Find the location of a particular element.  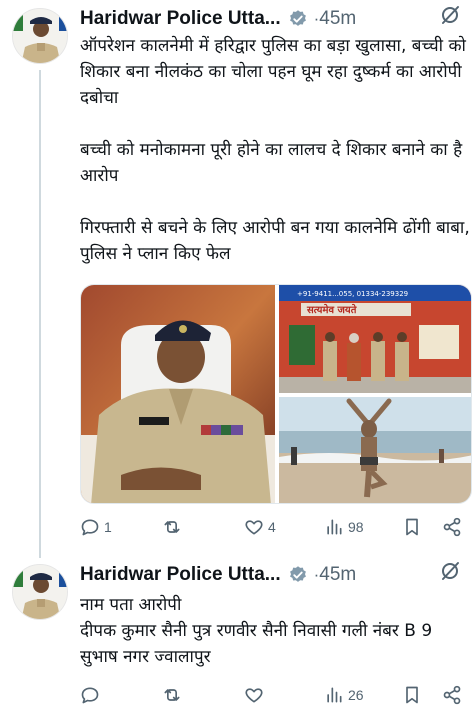

banner-phone-text: +91-9411...055, 01334-239329 is located at coordinates (352, 294).